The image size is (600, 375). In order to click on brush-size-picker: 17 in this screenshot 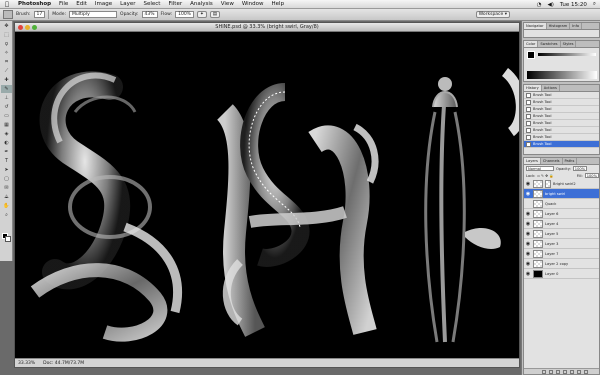, I will do `click(39, 14)`.